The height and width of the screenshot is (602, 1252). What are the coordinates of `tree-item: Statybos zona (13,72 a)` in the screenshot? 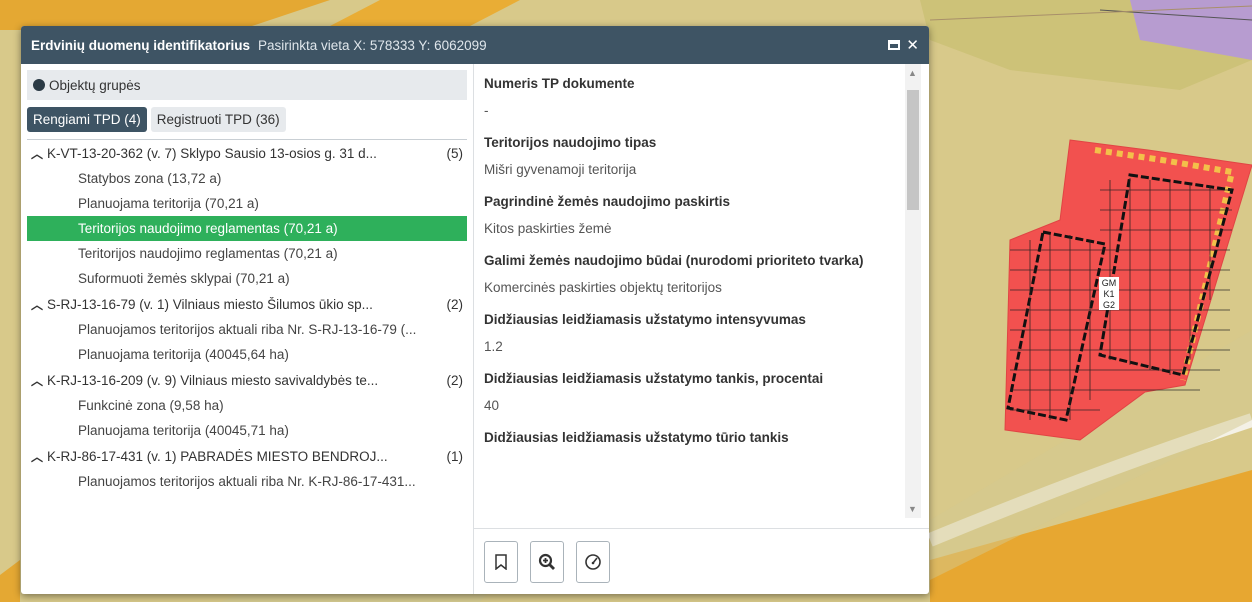 It's located at (247, 178).